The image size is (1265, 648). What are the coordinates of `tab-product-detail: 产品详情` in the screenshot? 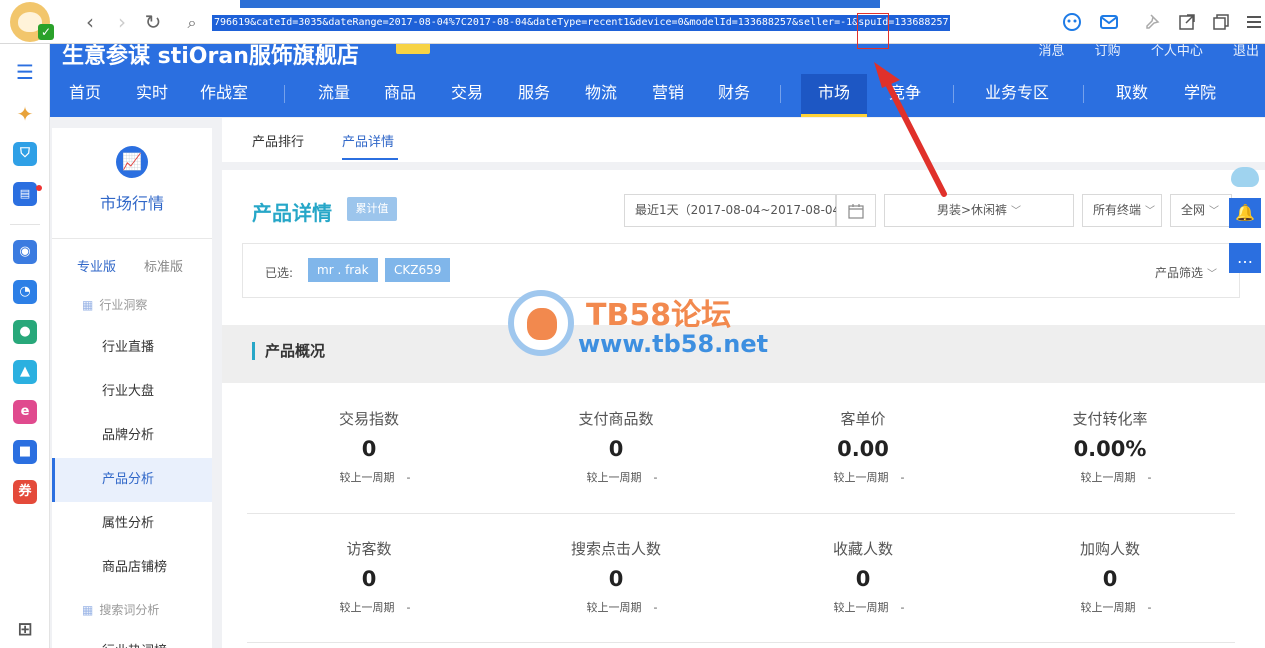 It's located at (368, 140).